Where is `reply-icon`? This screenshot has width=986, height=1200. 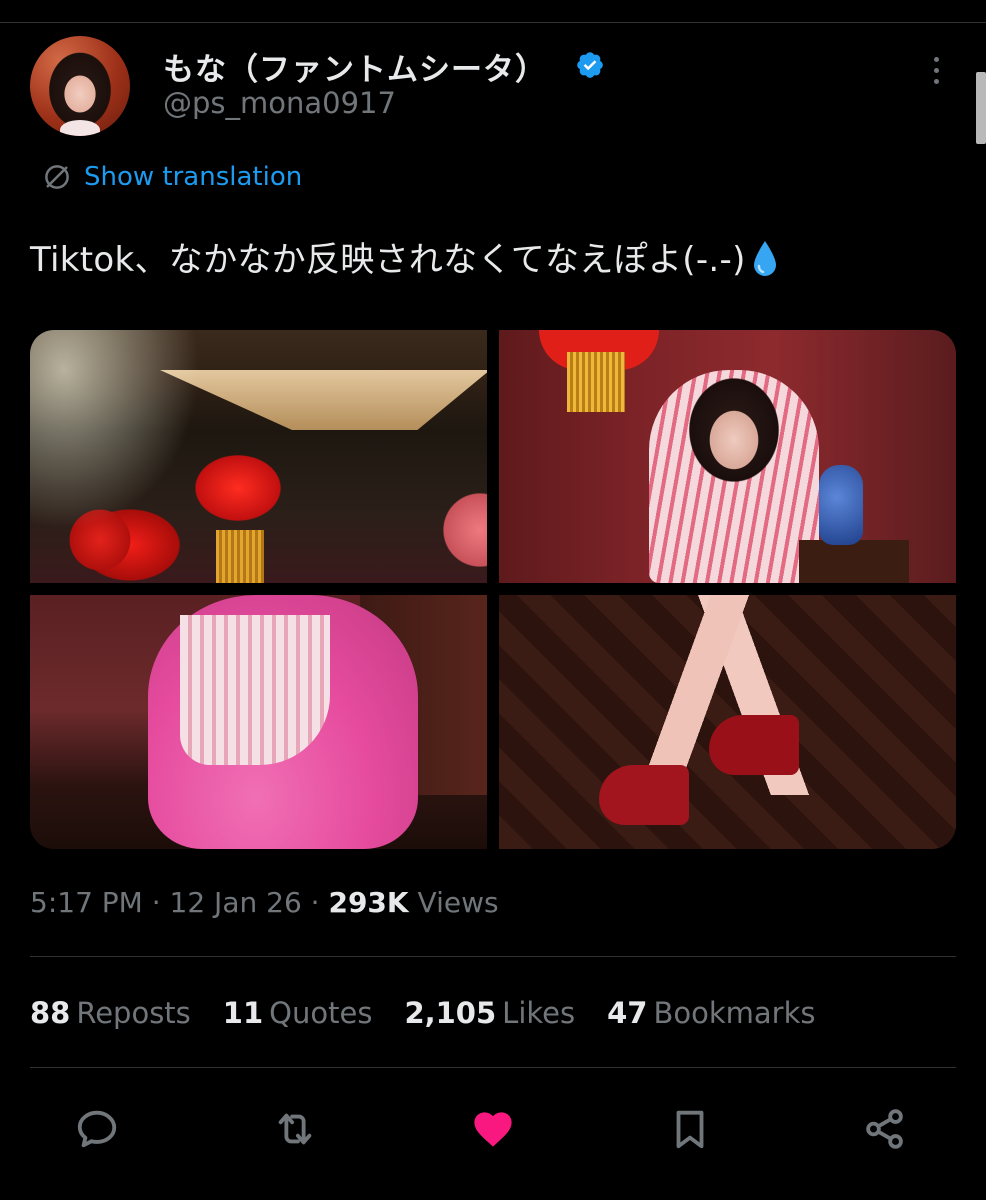 reply-icon is located at coordinates (97, 1129).